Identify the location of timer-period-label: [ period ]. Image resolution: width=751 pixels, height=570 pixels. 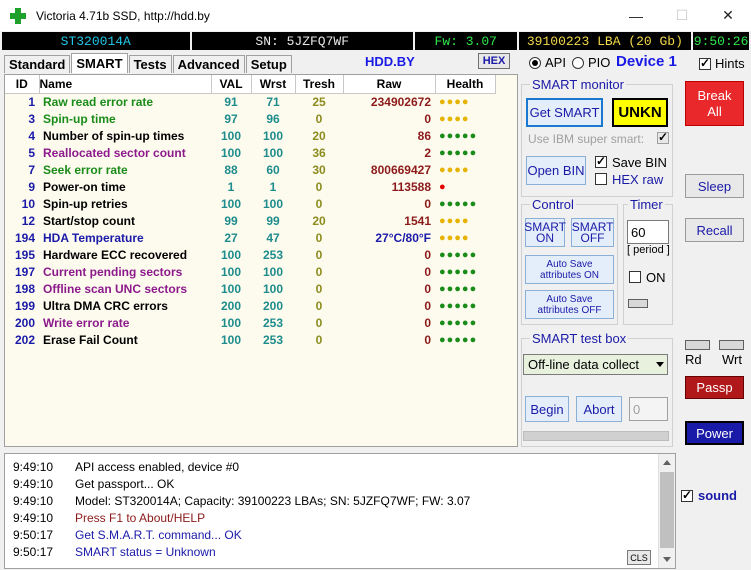
(648, 250).